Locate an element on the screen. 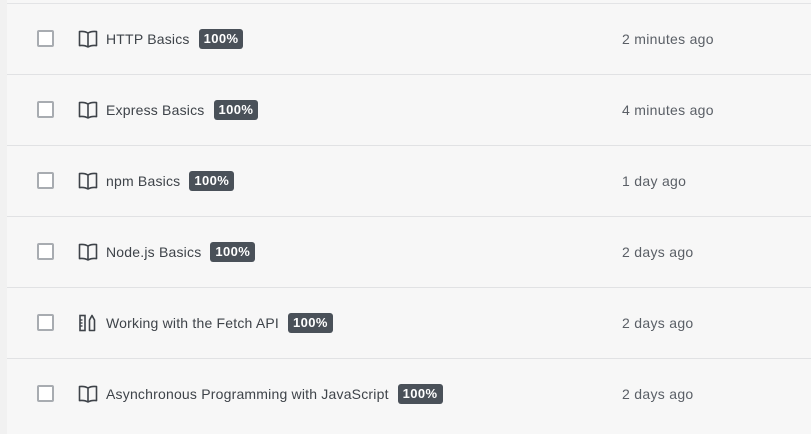  item-timestamp: 1 day ago is located at coordinates (654, 181).